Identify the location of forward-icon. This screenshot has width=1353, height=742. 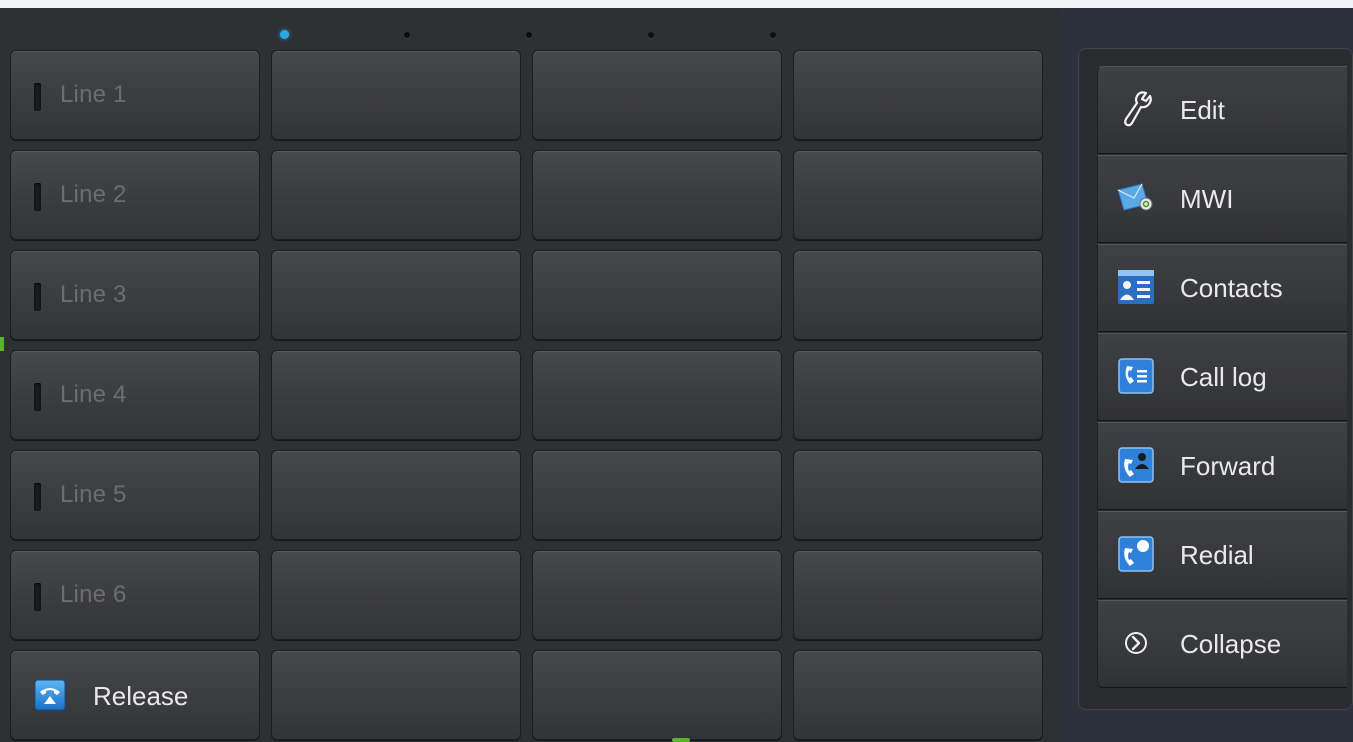
(1136, 465).